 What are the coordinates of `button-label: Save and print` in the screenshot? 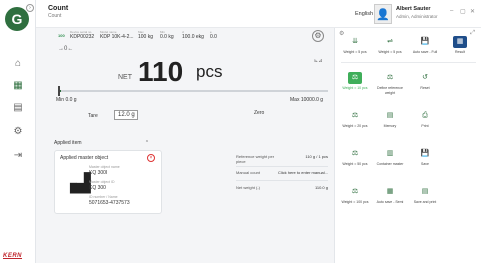 It's located at (425, 202).